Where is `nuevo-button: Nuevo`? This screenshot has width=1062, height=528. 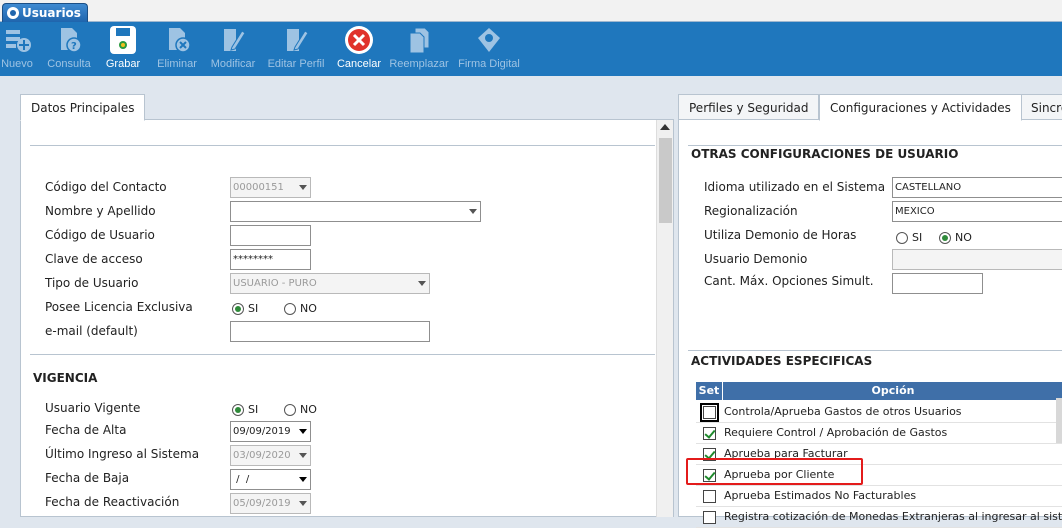
nuevo-button: Nuevo is located at coordinates (17, 49).